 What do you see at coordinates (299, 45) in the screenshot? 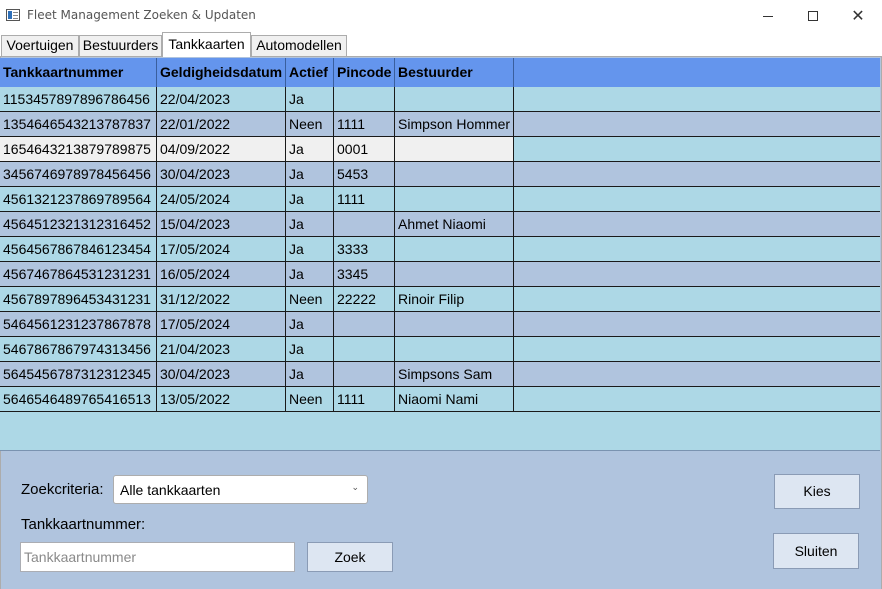
I see `tab-automodellen: Automodellen` at bounding box center [299, 45].